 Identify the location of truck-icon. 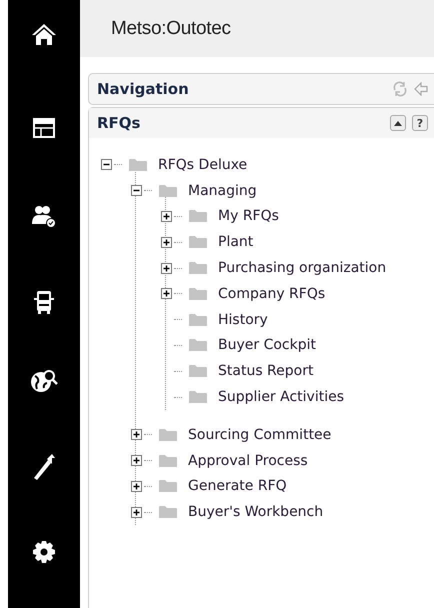
(44, 302).